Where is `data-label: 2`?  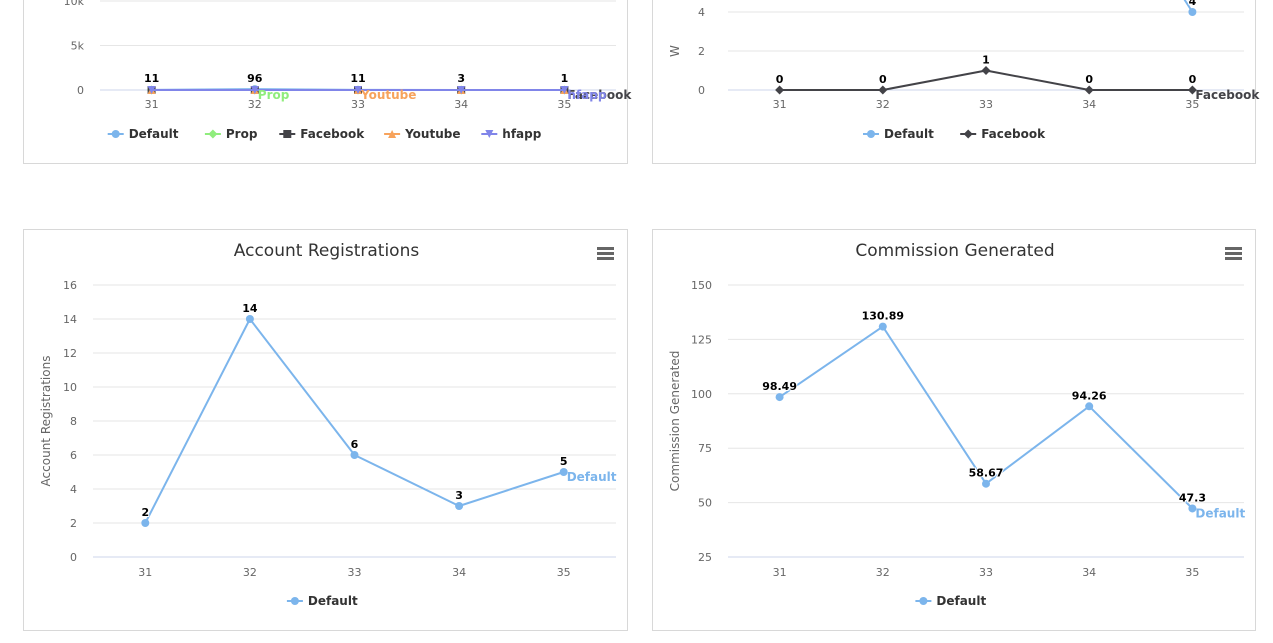
data-label: 2 is located at coordinates (145, 512).